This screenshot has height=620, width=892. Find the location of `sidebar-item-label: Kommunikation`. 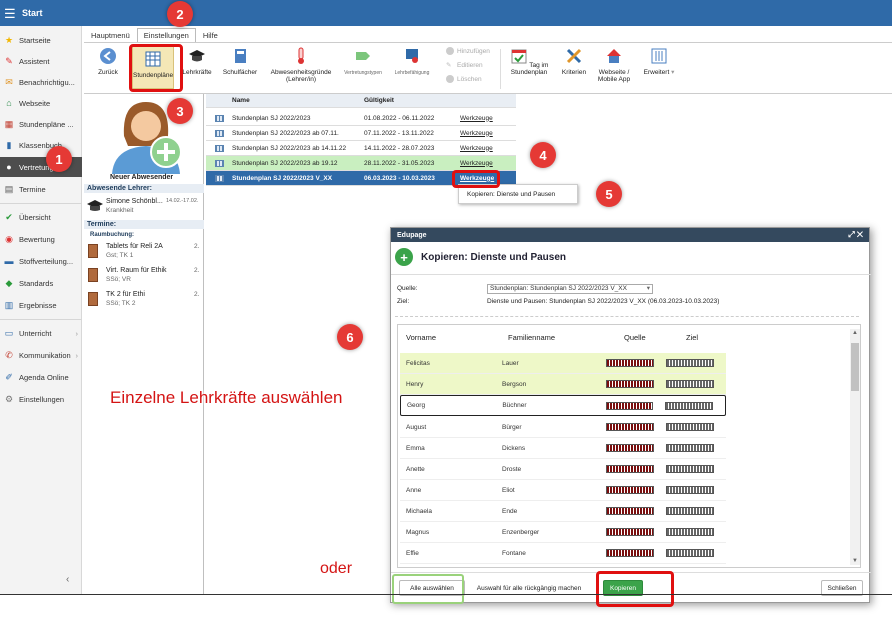

sidebar-item-label: Kommunikation is located at coordinates (45, 355).